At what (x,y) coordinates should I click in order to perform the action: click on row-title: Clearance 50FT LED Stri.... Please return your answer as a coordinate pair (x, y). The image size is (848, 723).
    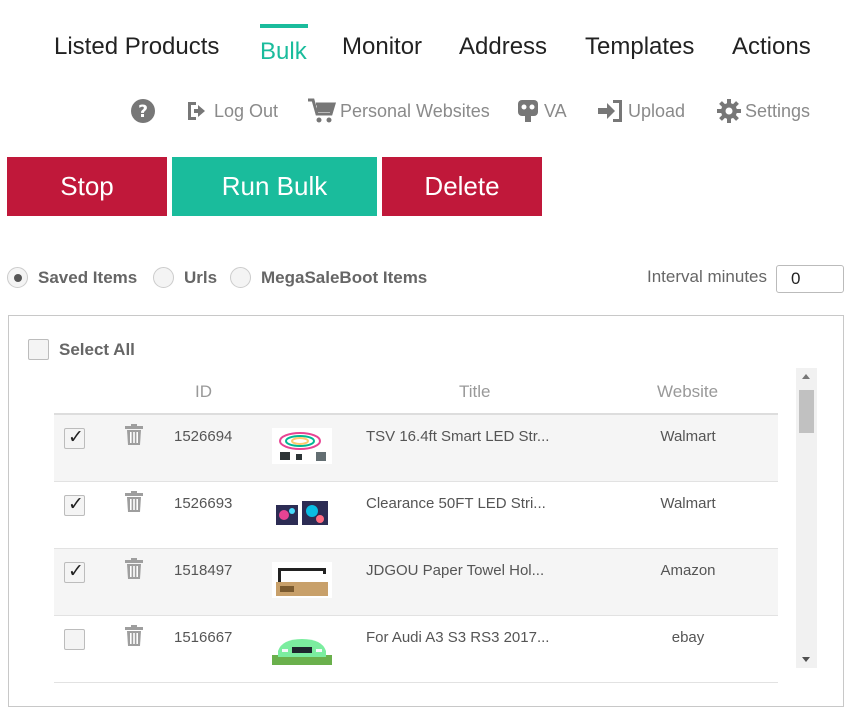
    Looking at the image, I should click on (456, 503).